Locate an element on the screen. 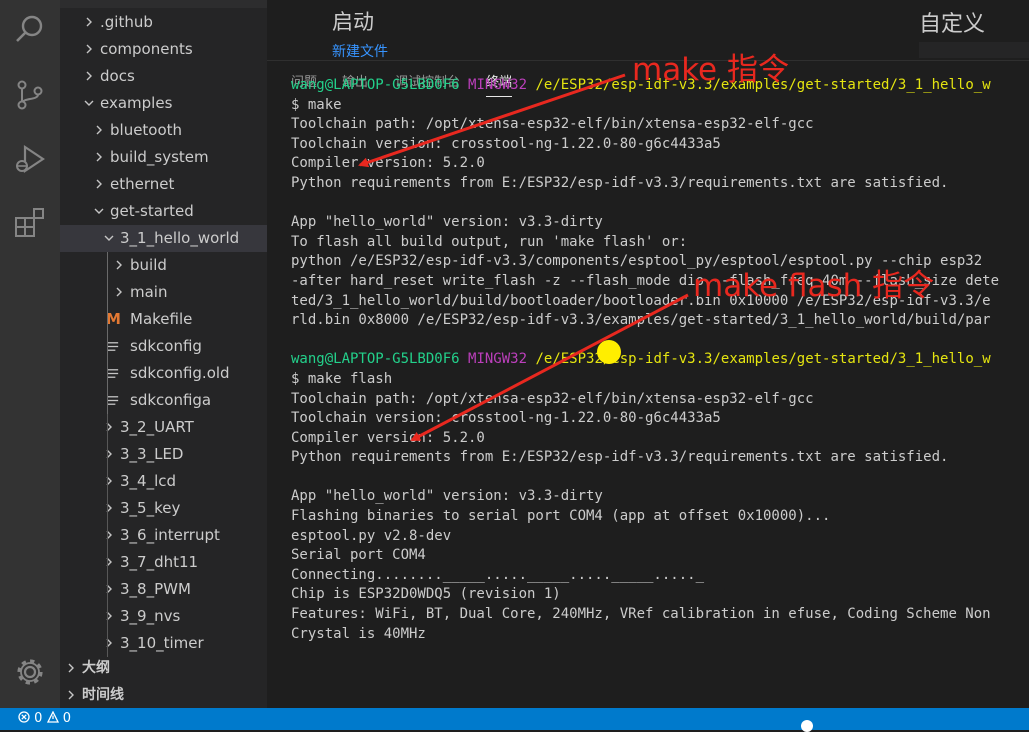  tree-folder: get-started is located at coordinates (163, 211).